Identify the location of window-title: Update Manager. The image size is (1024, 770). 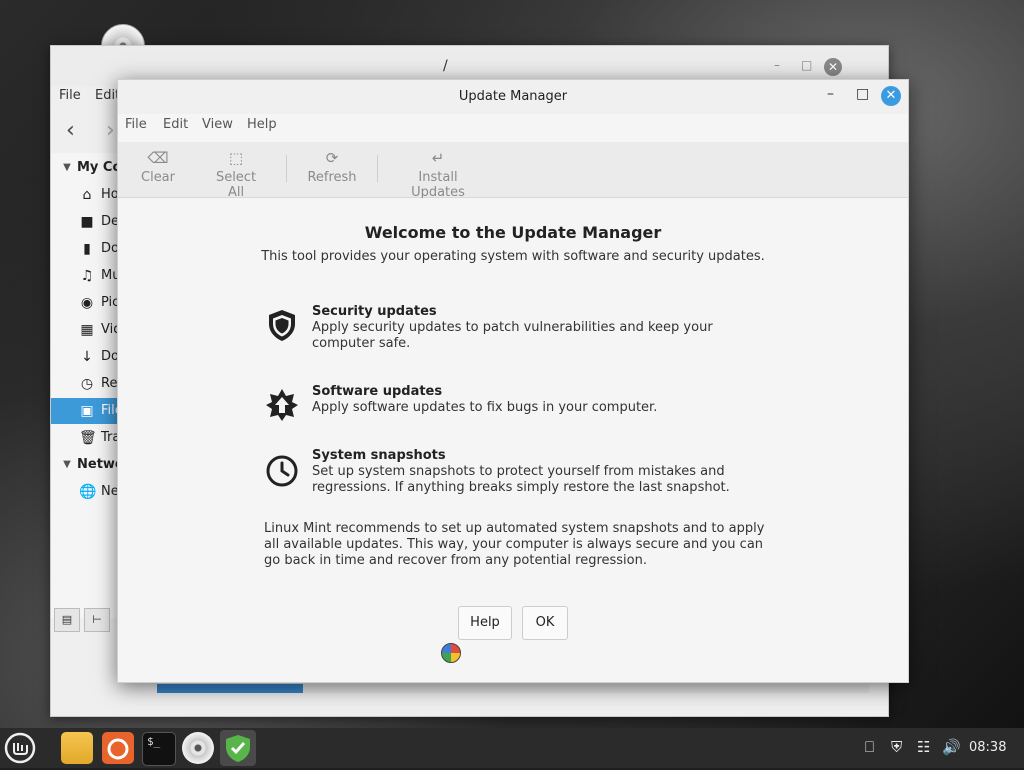
(513, 96).